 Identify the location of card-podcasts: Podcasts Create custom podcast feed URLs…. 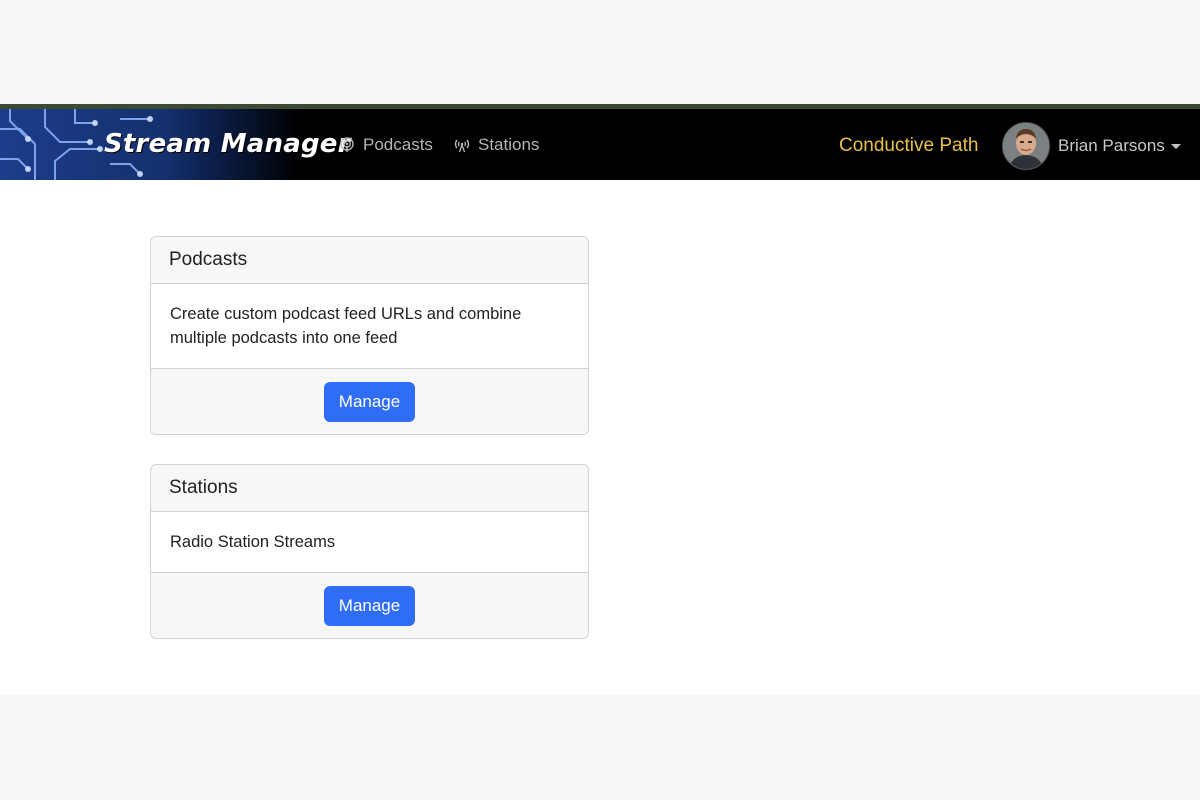
(369, 335).